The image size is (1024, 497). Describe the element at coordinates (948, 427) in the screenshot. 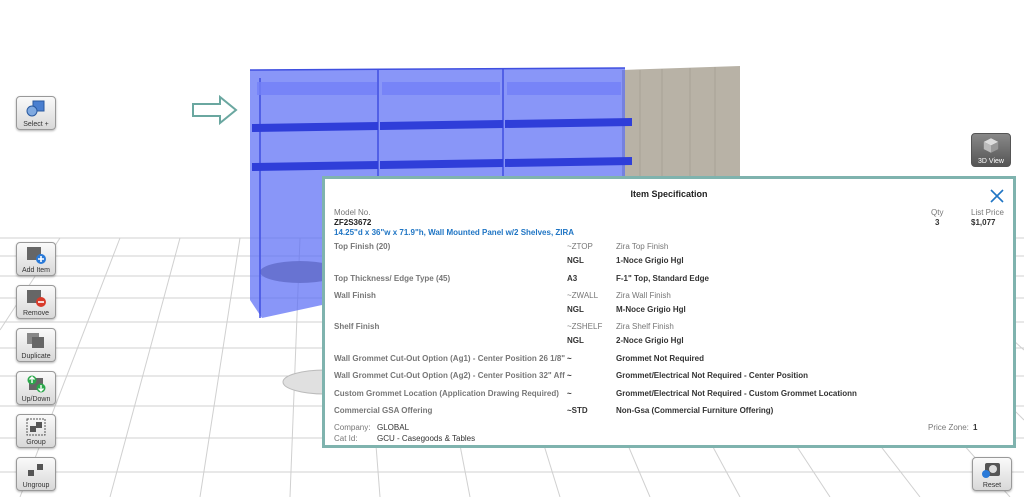

I see `price-zone-label: Price Zone:` at that location.